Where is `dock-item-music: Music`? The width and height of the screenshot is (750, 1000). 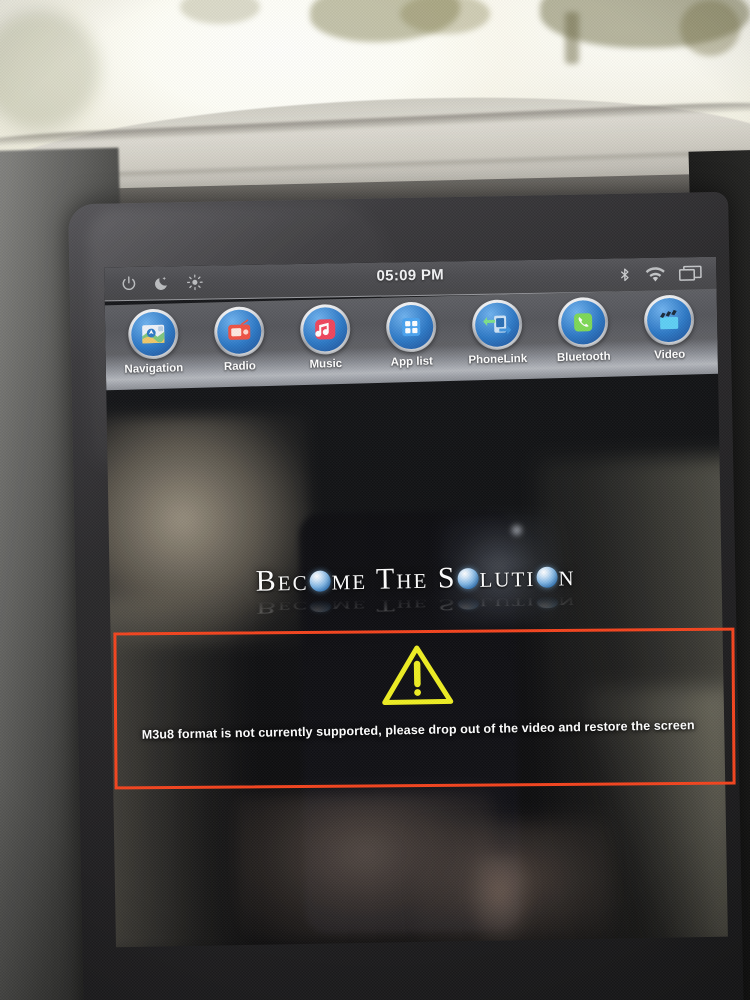
dock-item-music: Music is located at coordinates (325, 337).